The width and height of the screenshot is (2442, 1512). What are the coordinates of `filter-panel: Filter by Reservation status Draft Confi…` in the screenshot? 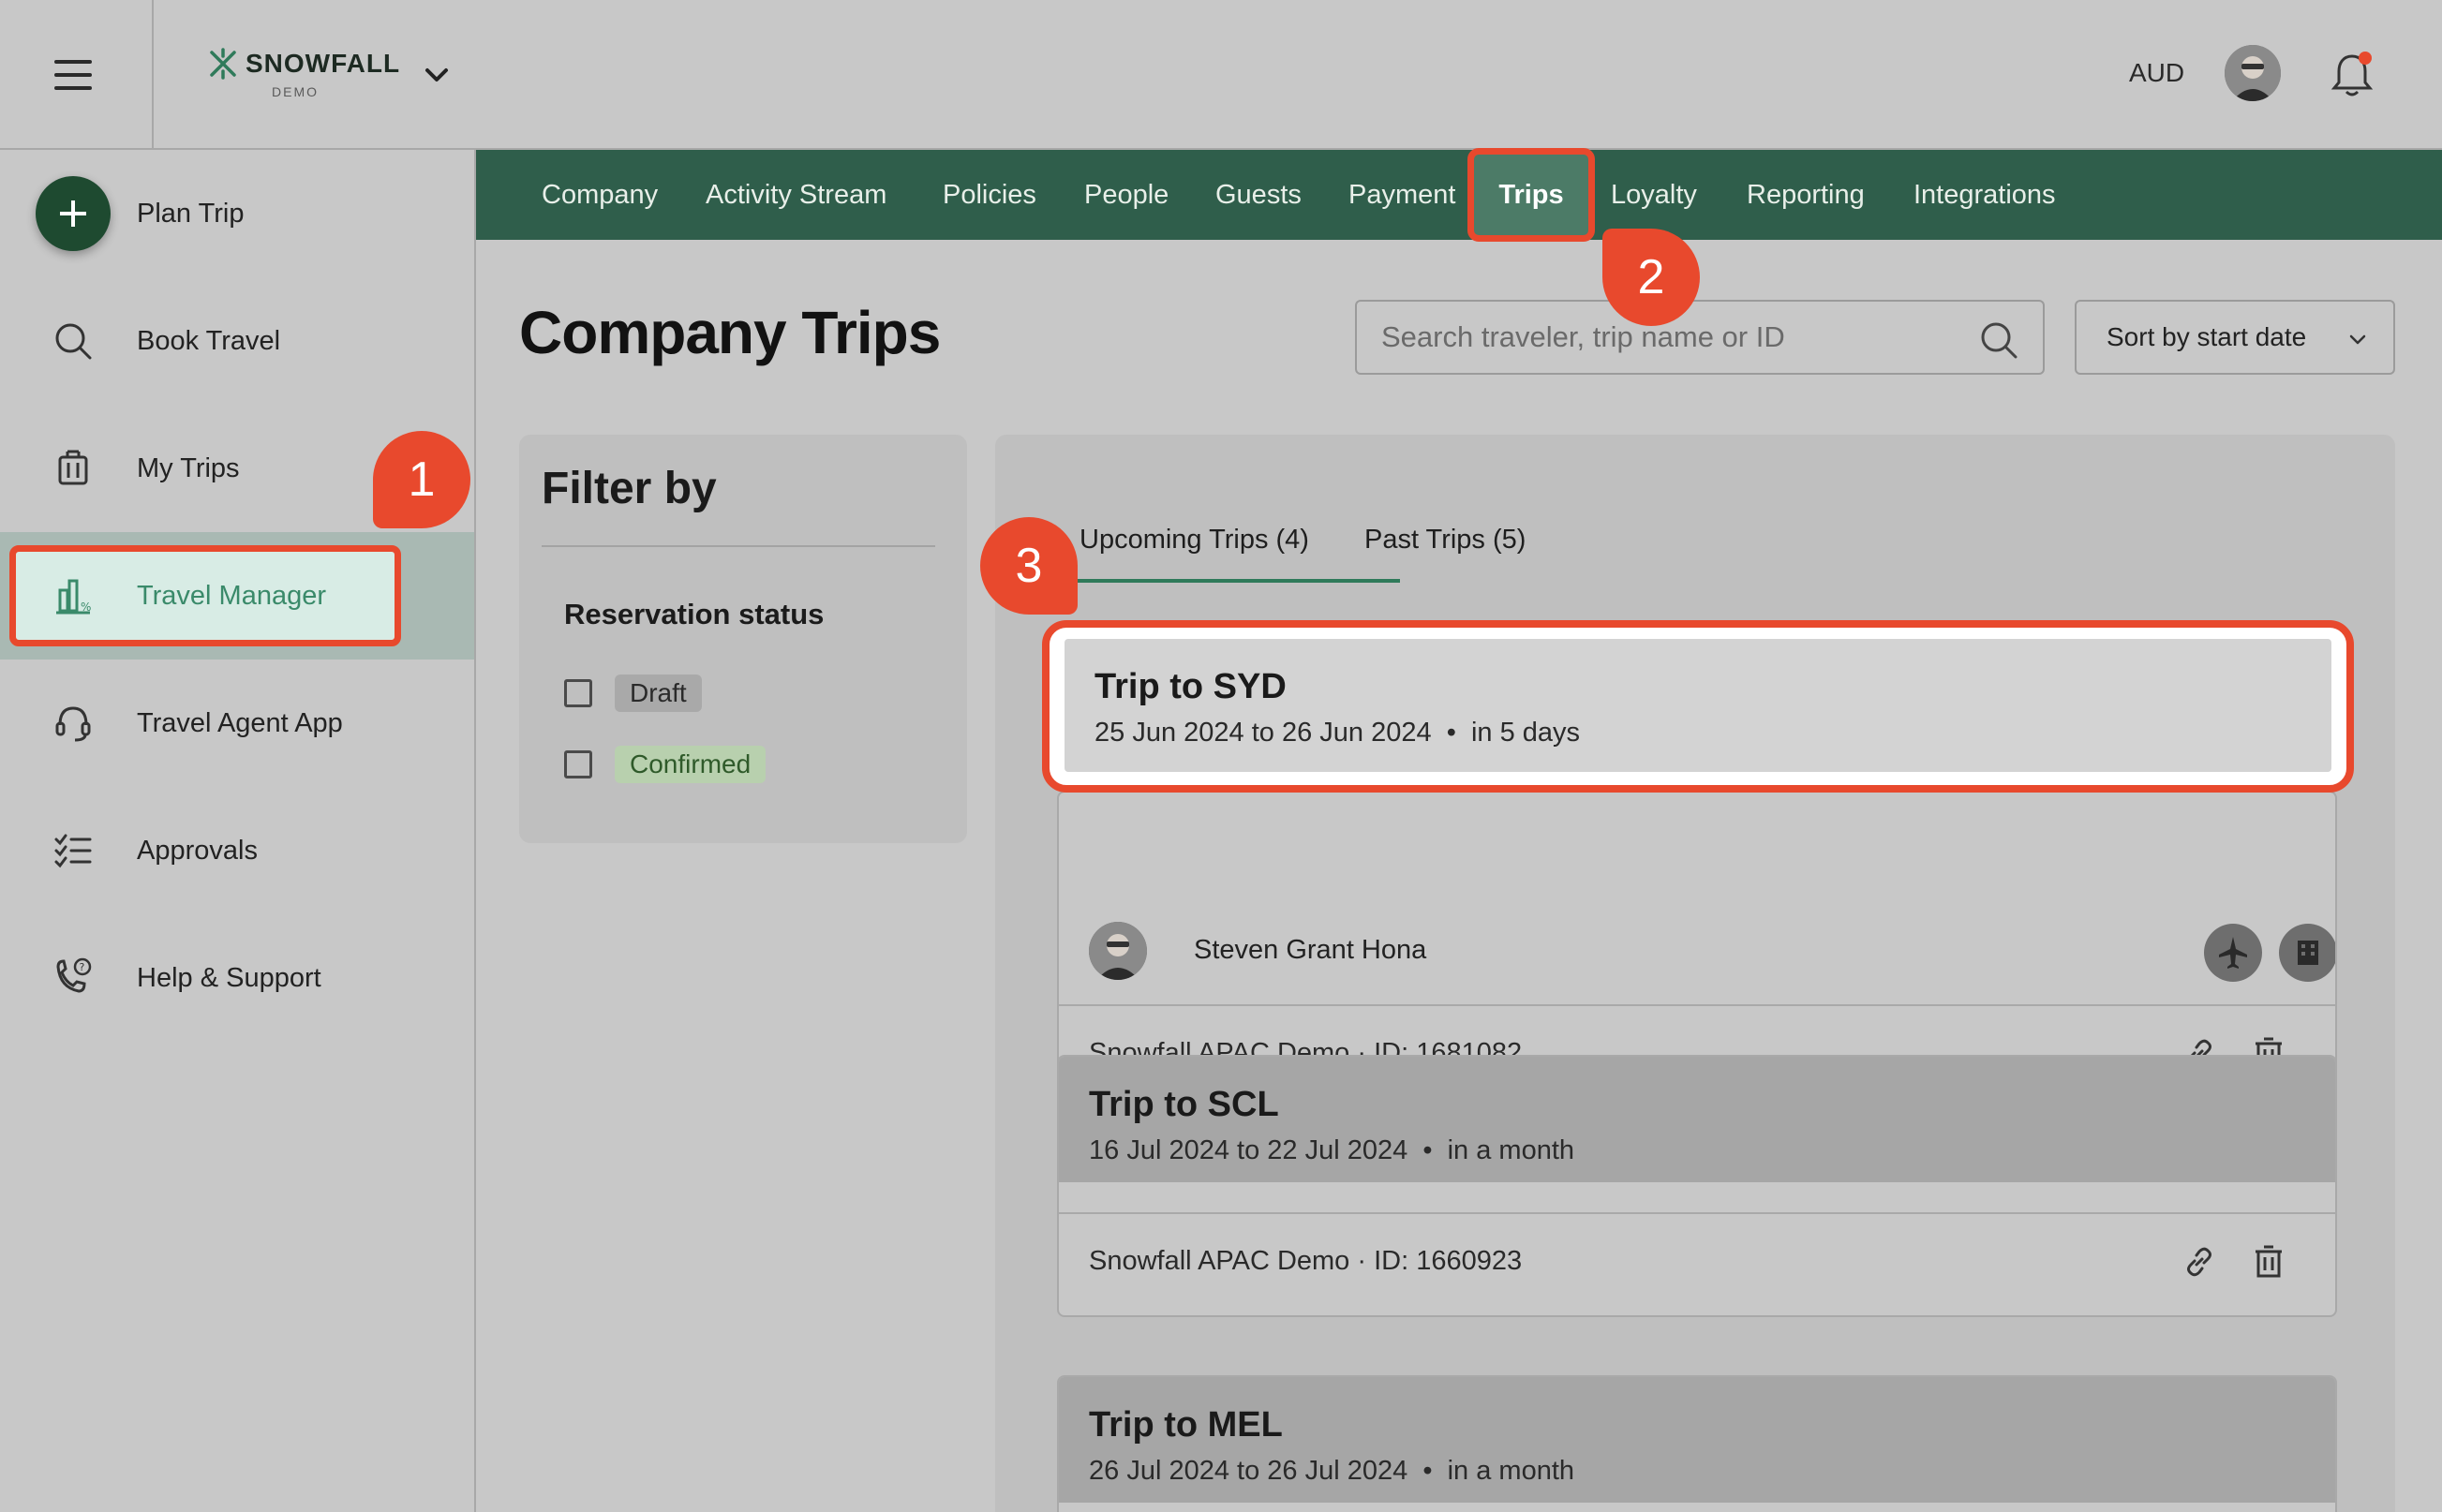 It's located at (743, 639).